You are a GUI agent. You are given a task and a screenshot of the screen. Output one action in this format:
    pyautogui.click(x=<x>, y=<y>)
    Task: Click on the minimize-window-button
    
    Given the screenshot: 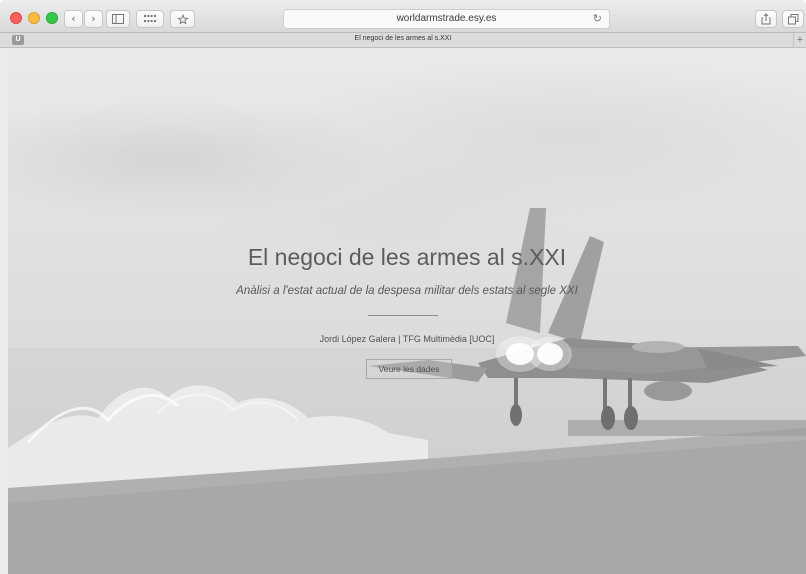 What is the action you would take?
    pyautogui.click(x=34, y=18)
    